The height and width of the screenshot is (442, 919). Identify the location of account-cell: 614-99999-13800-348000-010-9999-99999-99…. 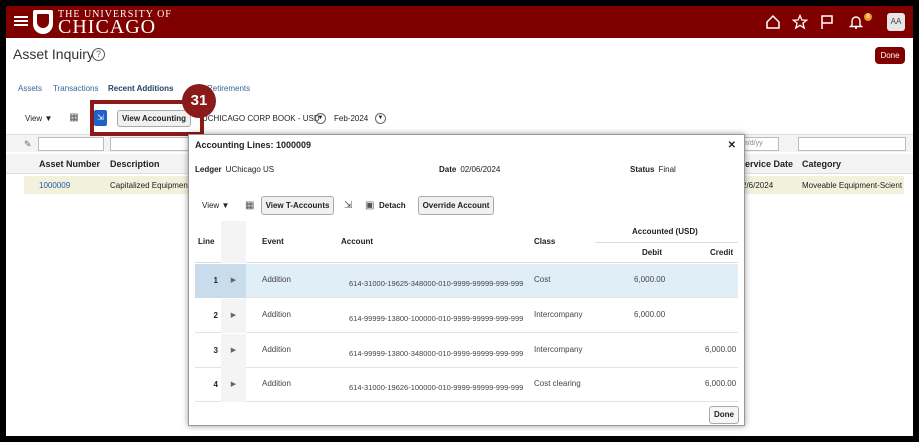
(436, 353).